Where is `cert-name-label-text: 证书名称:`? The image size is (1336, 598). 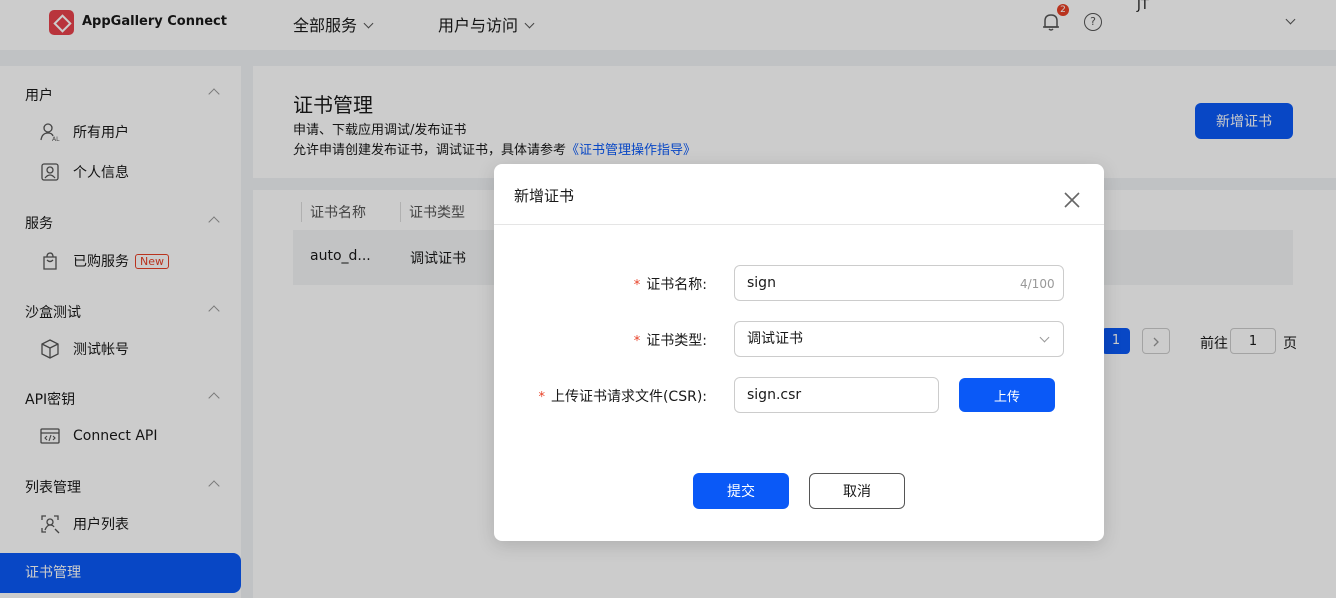
cert-name-label-text: 证书名称: is located at coordinates (676, 285).